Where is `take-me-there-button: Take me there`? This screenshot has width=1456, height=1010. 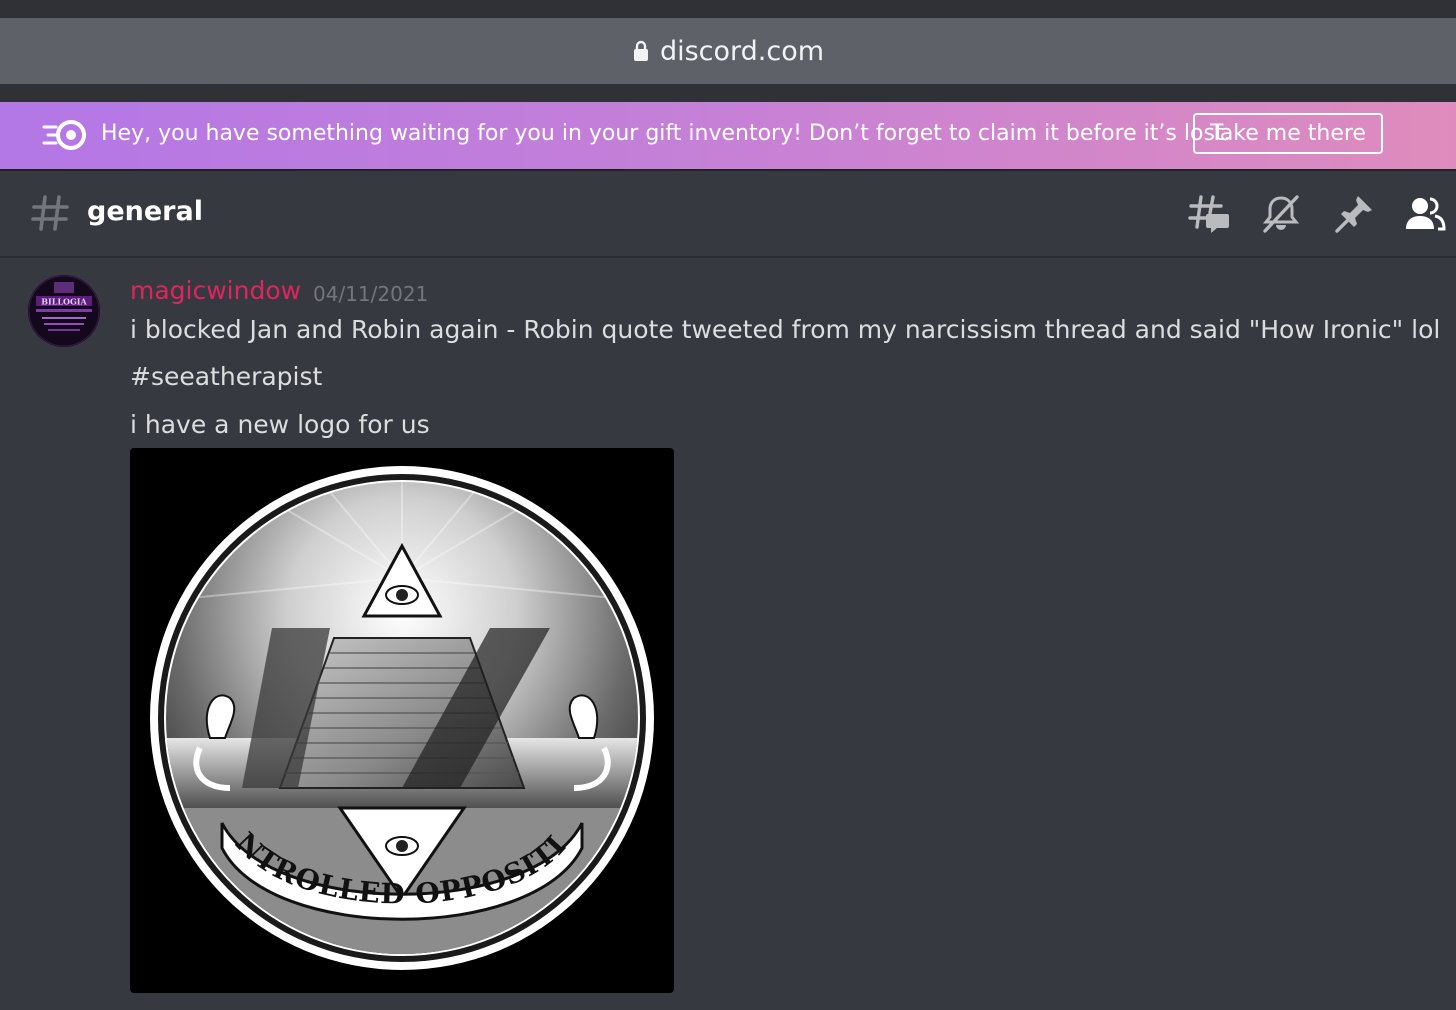 take-me-there-button: Take me there is located at coordinates (1288, 133).